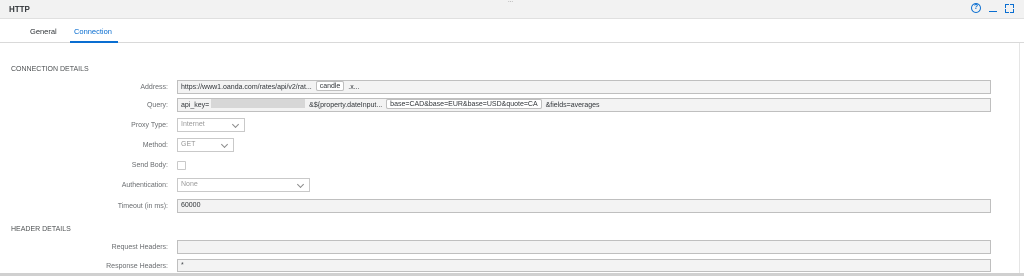 Image resolution: width=1024 pixels, height=276 pixels. What do you see at coordinates (258, 103) in the screenshot?
I see `masked-api-key` at bounding box center [258, 103].